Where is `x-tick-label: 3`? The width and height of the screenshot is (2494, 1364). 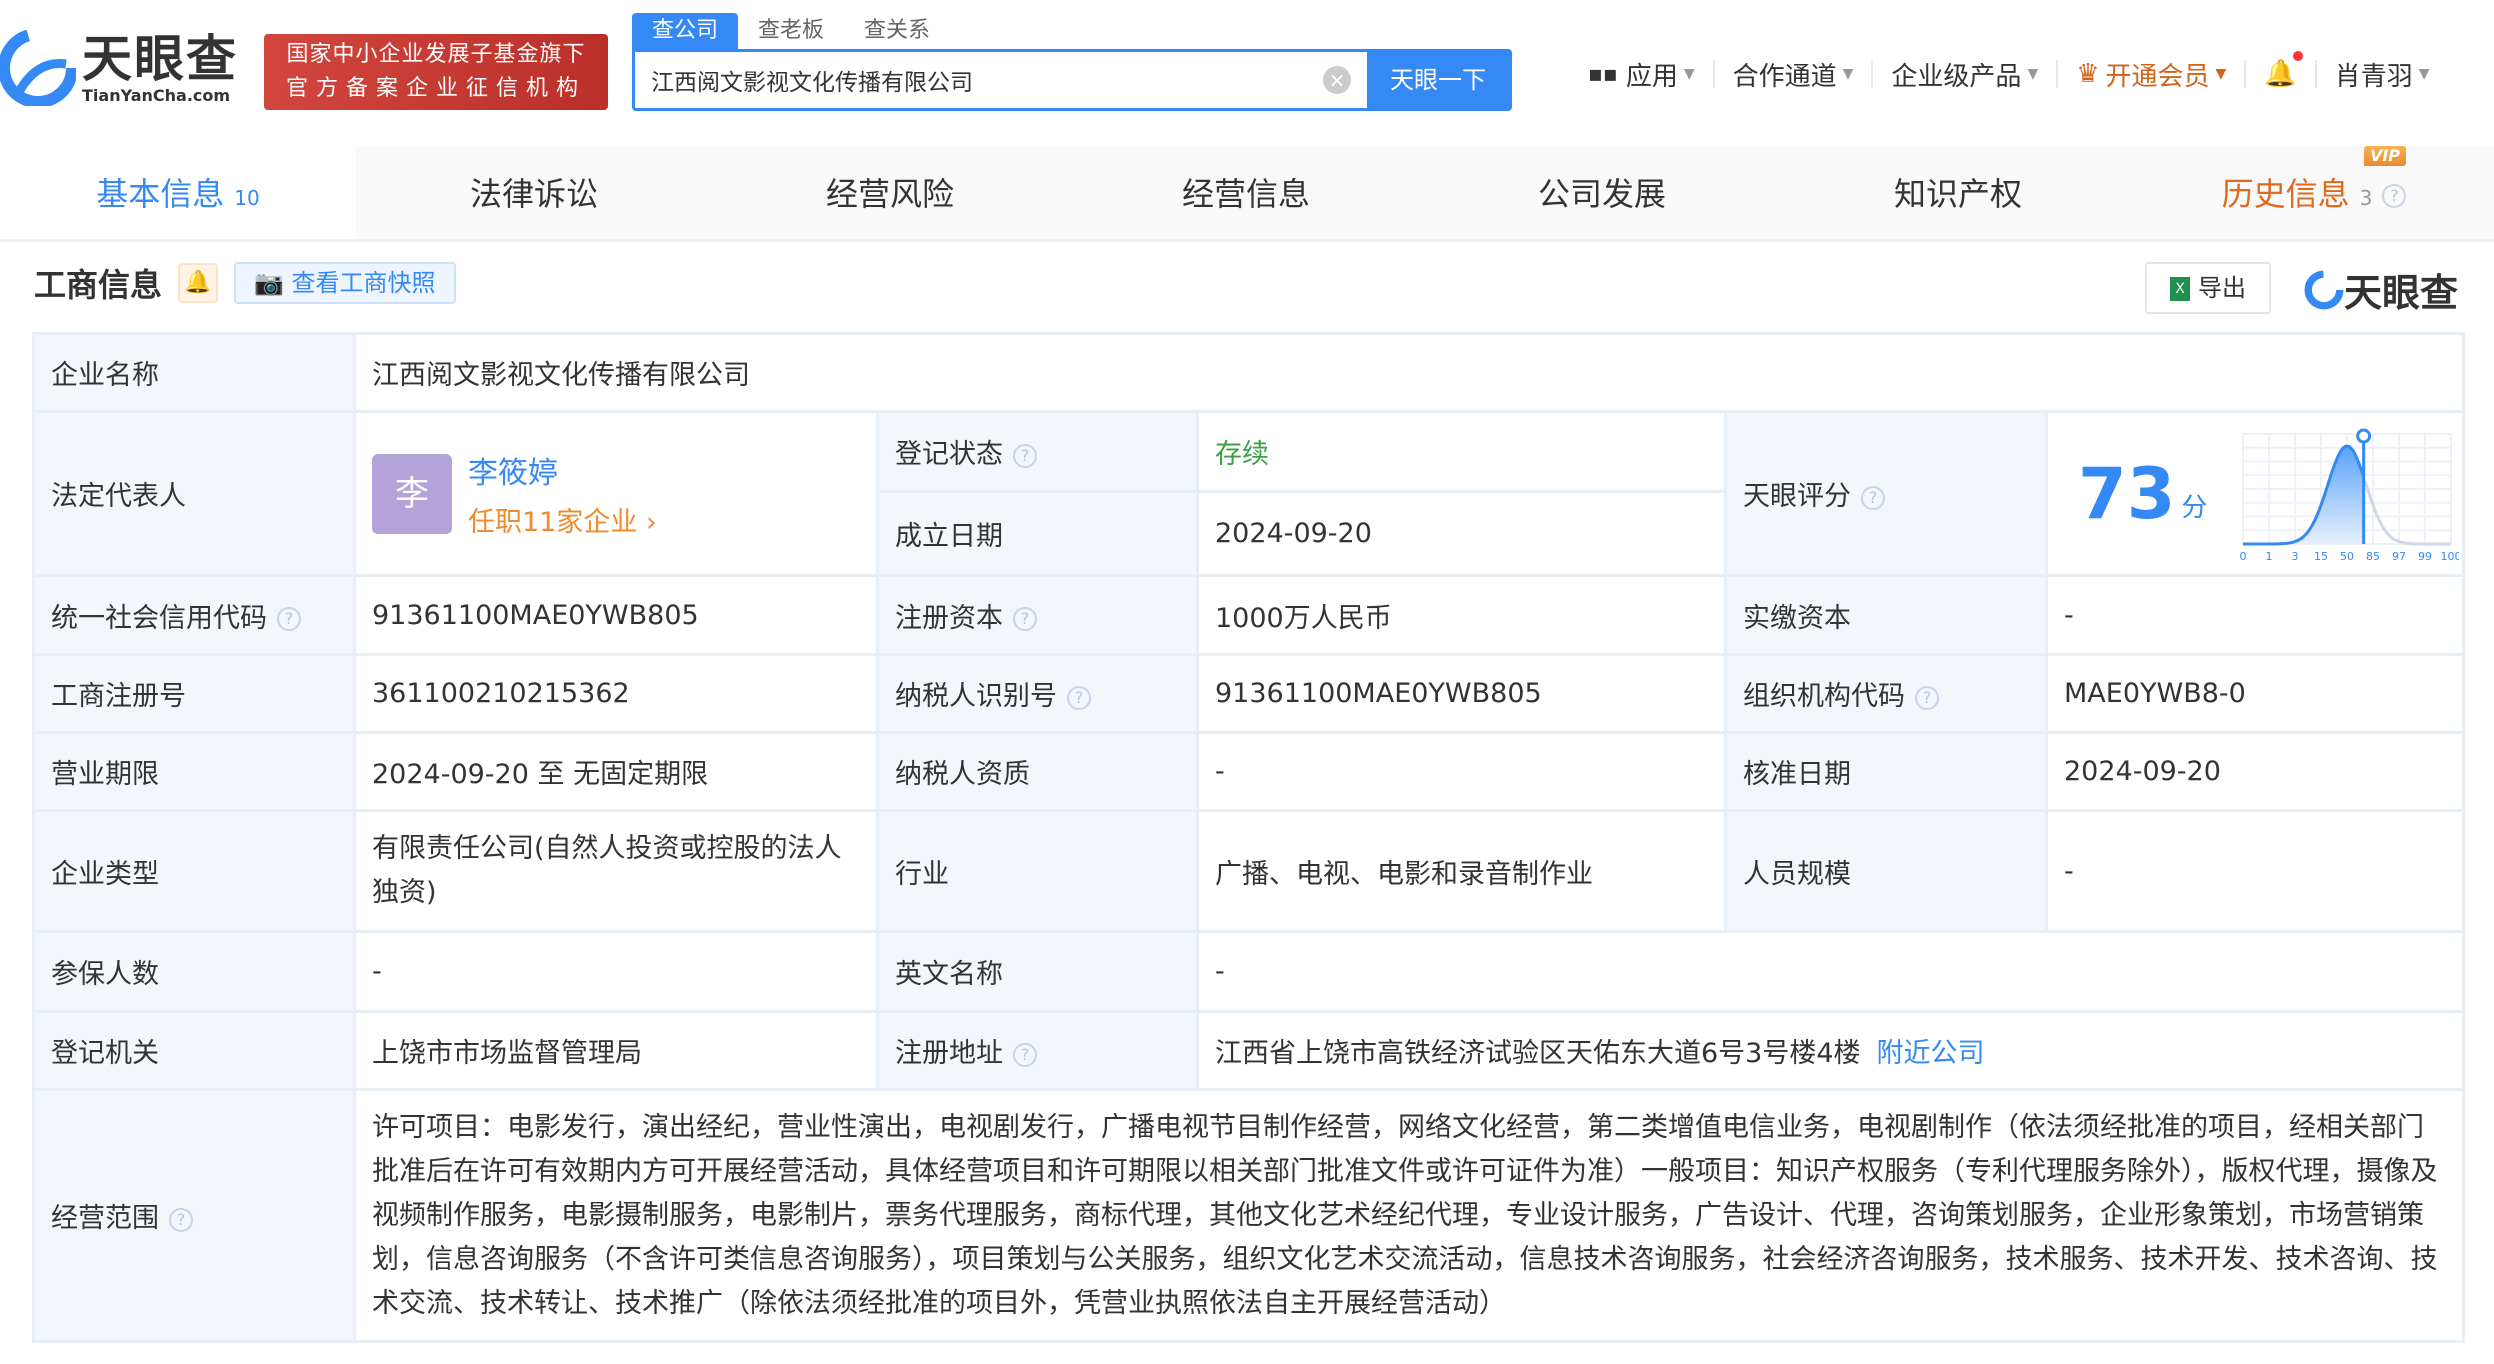 x-tick-label: 3 is located at coordinates (2295, 556).